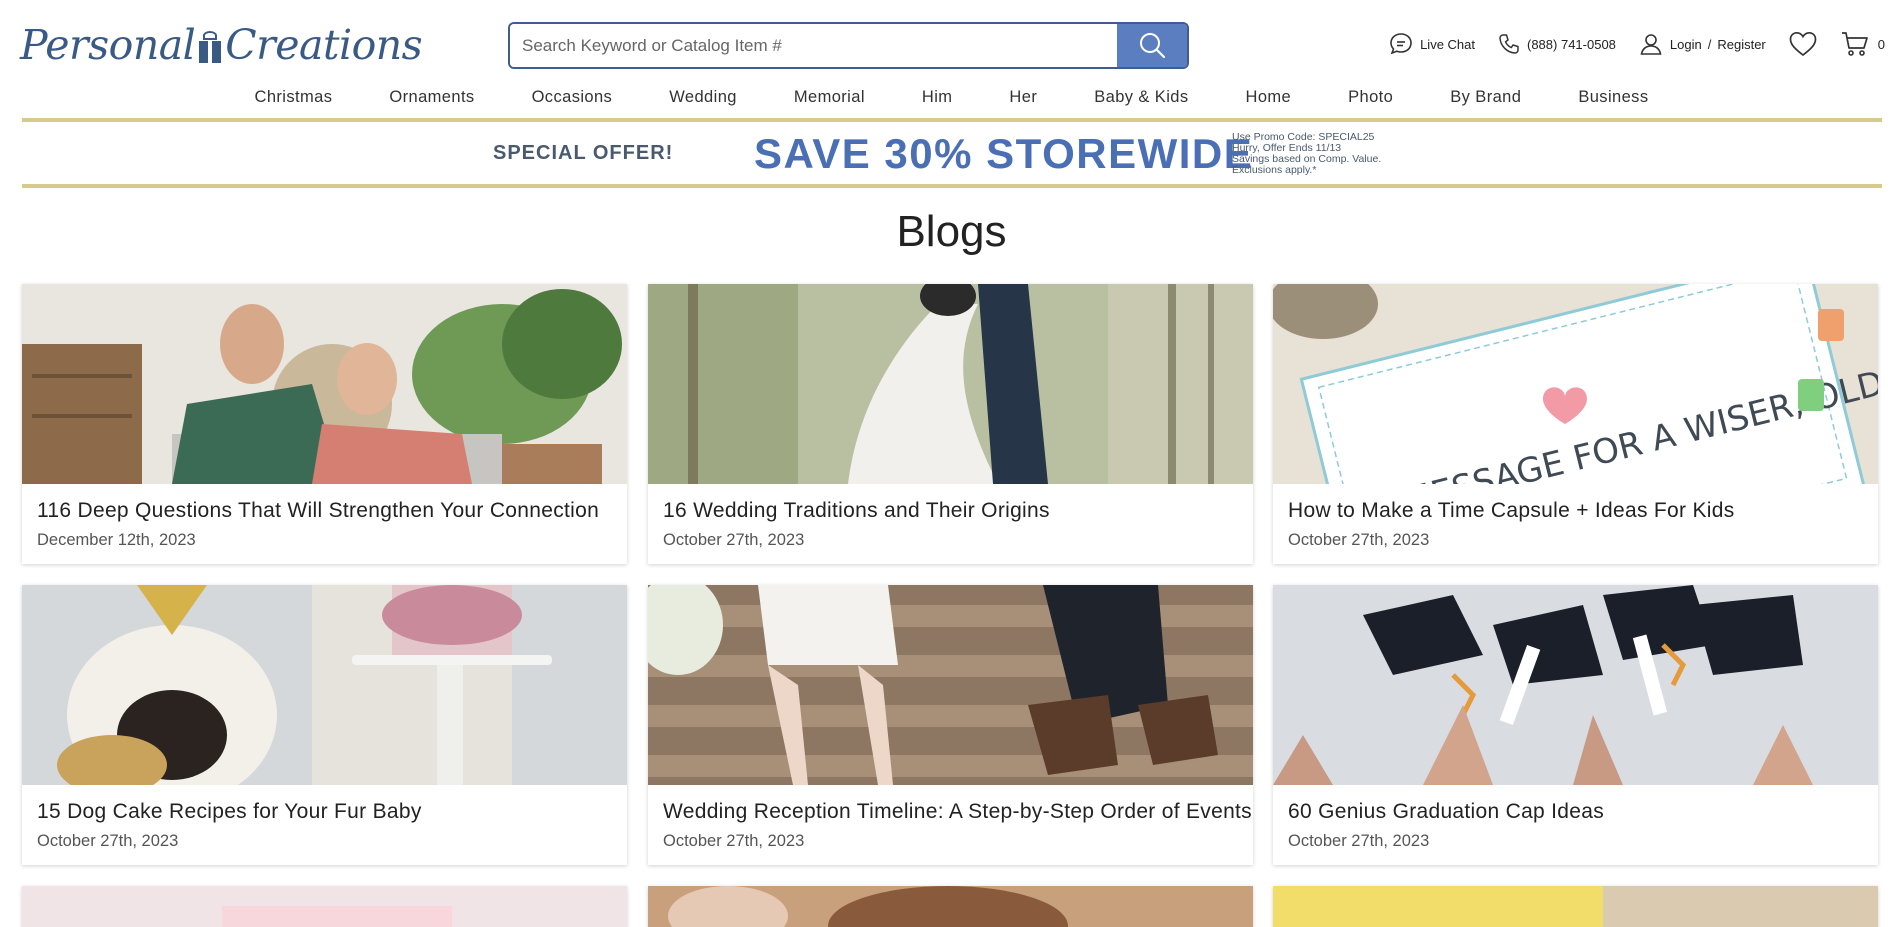 The width and height of the screenshot is (1903, 927). Describe the element at coordinates (937, 102) in the screenshot. I see `nav-item-him: Him` at that location.